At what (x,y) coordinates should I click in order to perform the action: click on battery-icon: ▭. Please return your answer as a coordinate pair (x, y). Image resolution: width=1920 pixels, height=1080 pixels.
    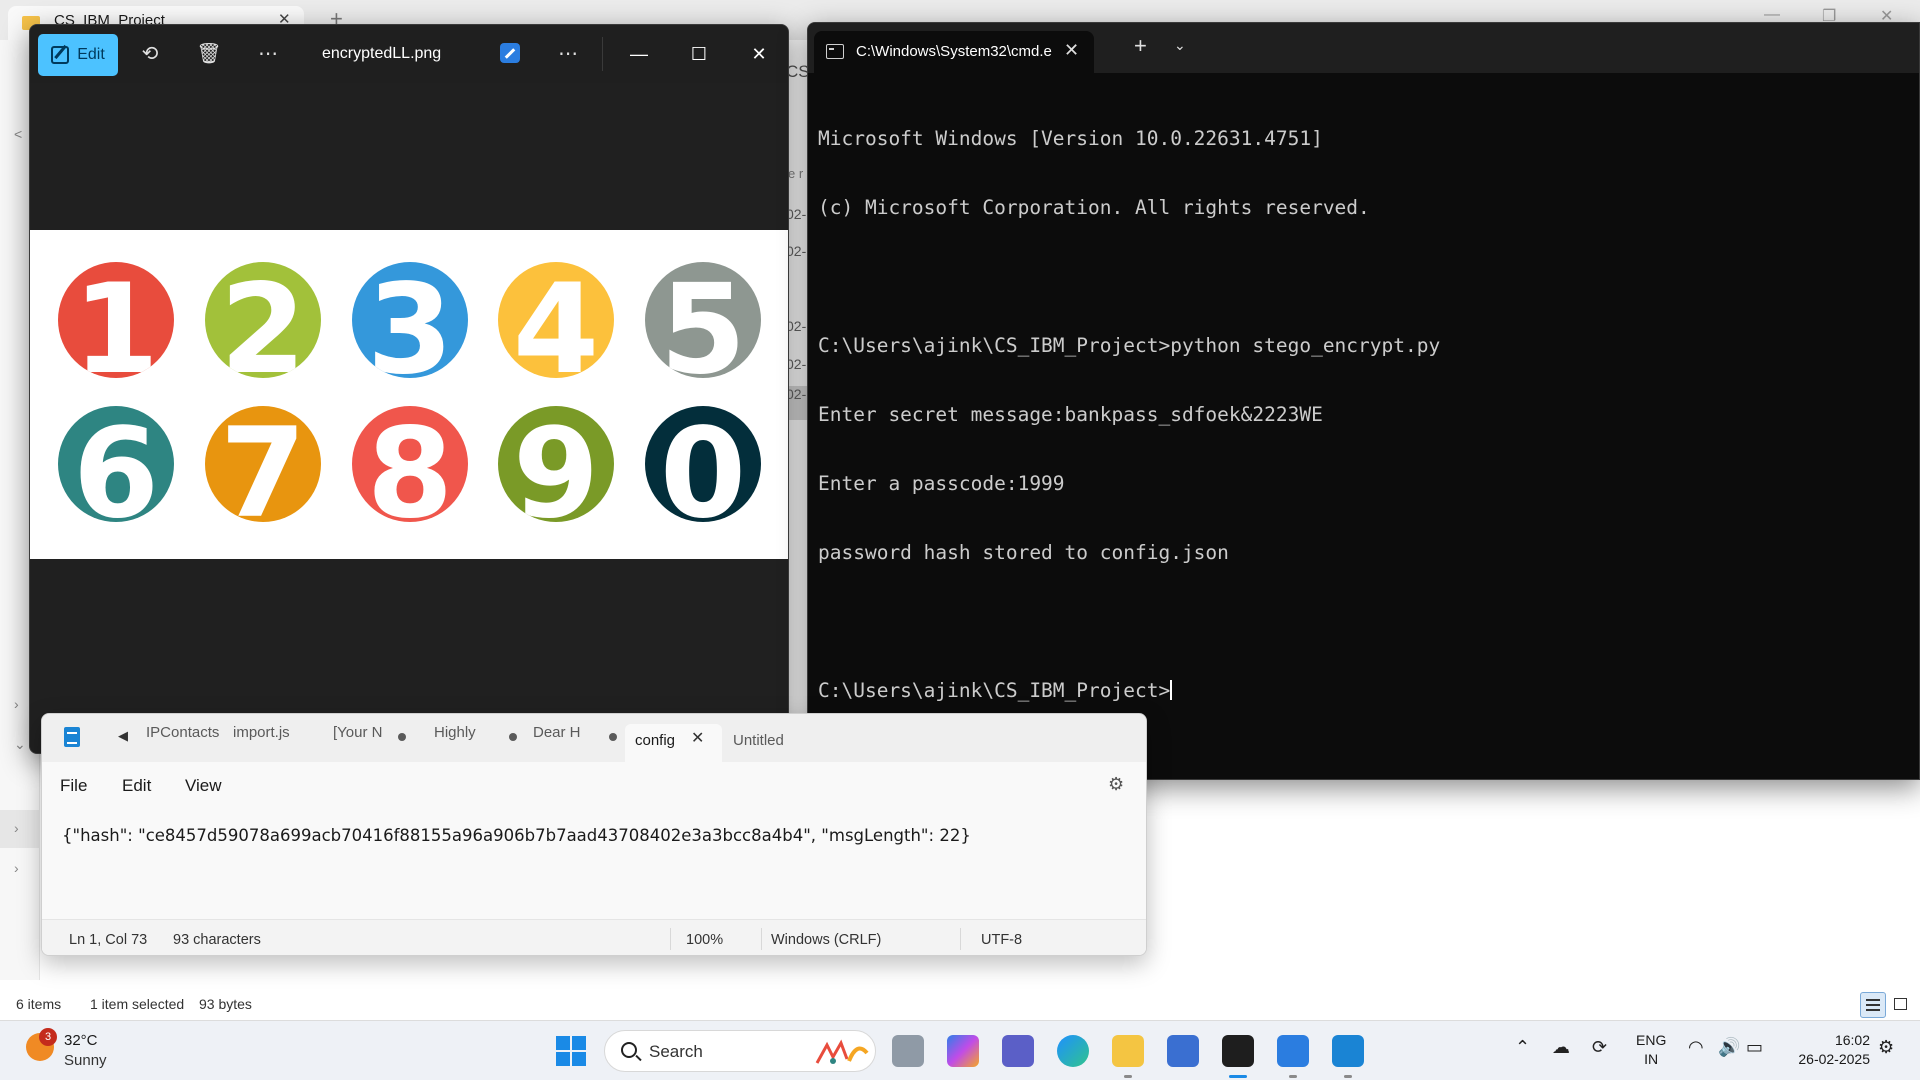
    Looking at the image, I should click on (1754, 1047).